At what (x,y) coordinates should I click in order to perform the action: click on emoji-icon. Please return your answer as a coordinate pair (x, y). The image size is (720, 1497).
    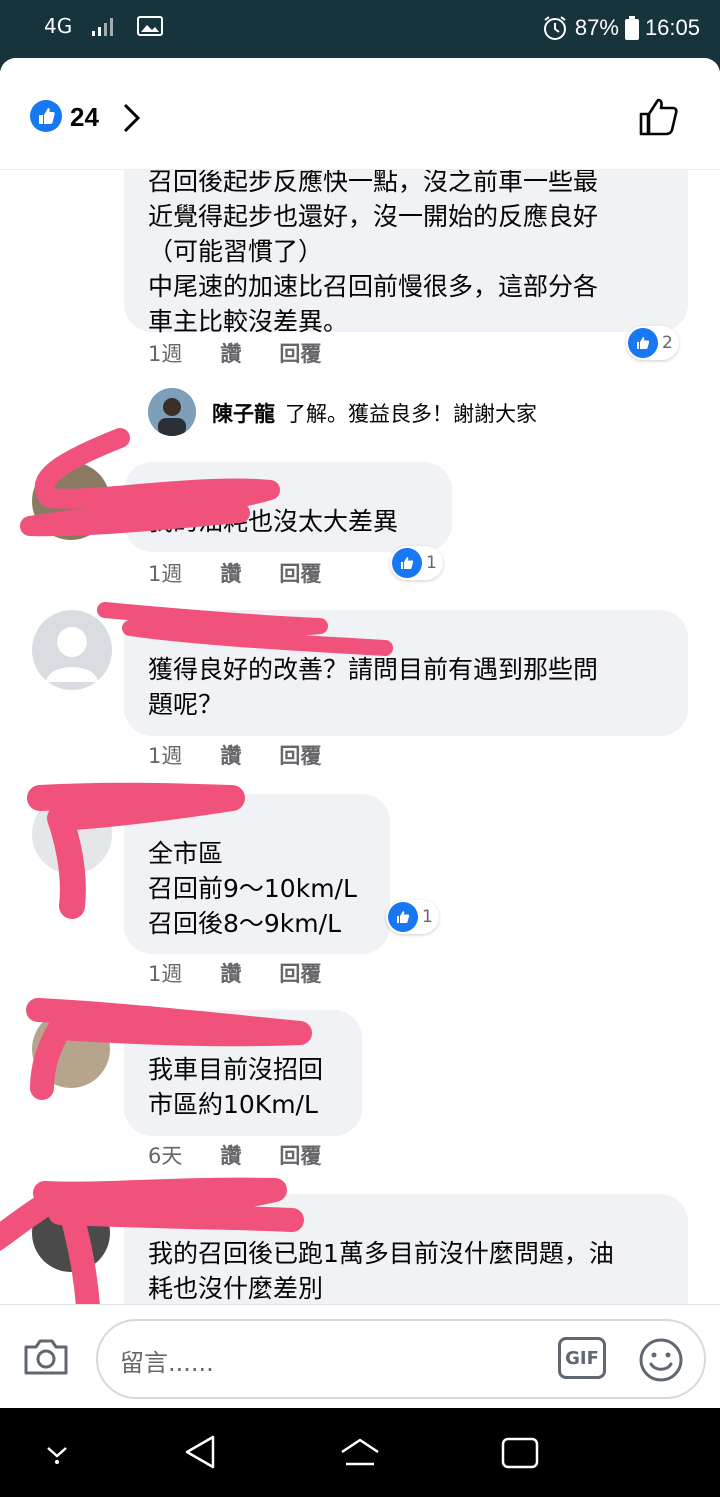
    Looking at the image, I should click on (661, 1360).